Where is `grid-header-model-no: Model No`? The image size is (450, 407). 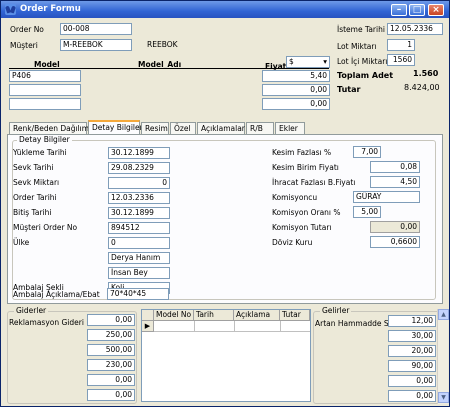 grid-header-model-no: Model No is located at coordinates (174, 315).